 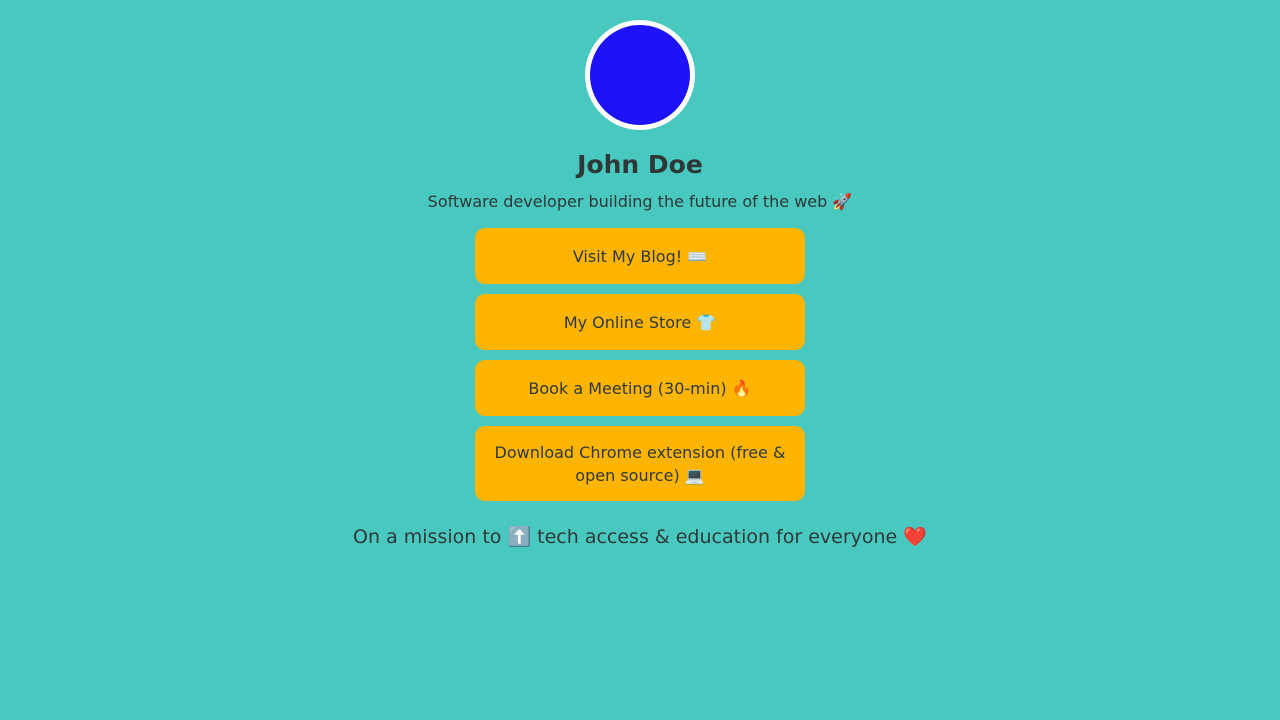 What do you see at coordinates (640, 256) in the screenshot?
I see `blog-link-button: Visit My Blog! ⌨️` at bounding box center [640, 256].